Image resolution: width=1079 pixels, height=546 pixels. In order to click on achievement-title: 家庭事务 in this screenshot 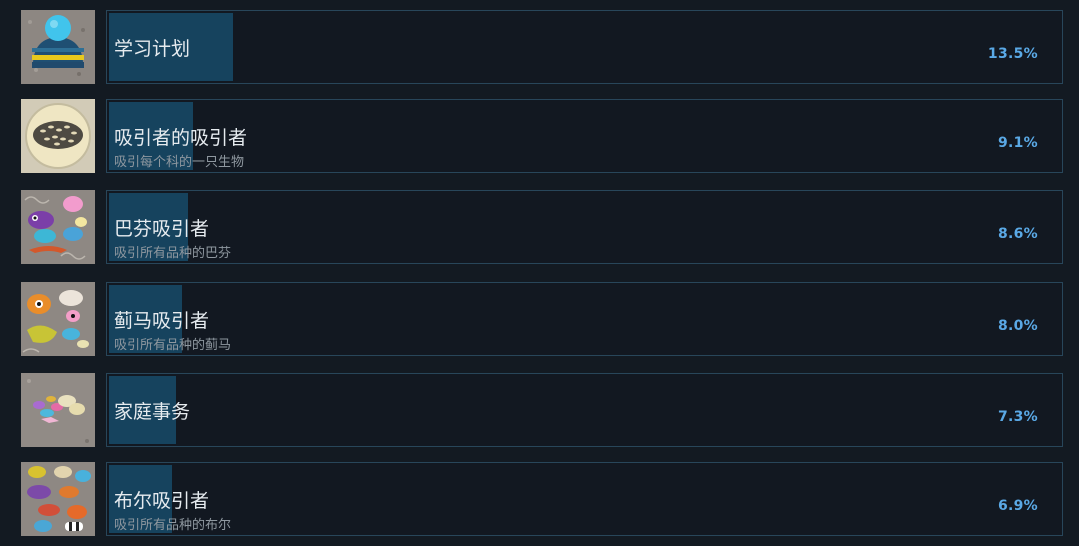, I will do `click(152, 412)`.